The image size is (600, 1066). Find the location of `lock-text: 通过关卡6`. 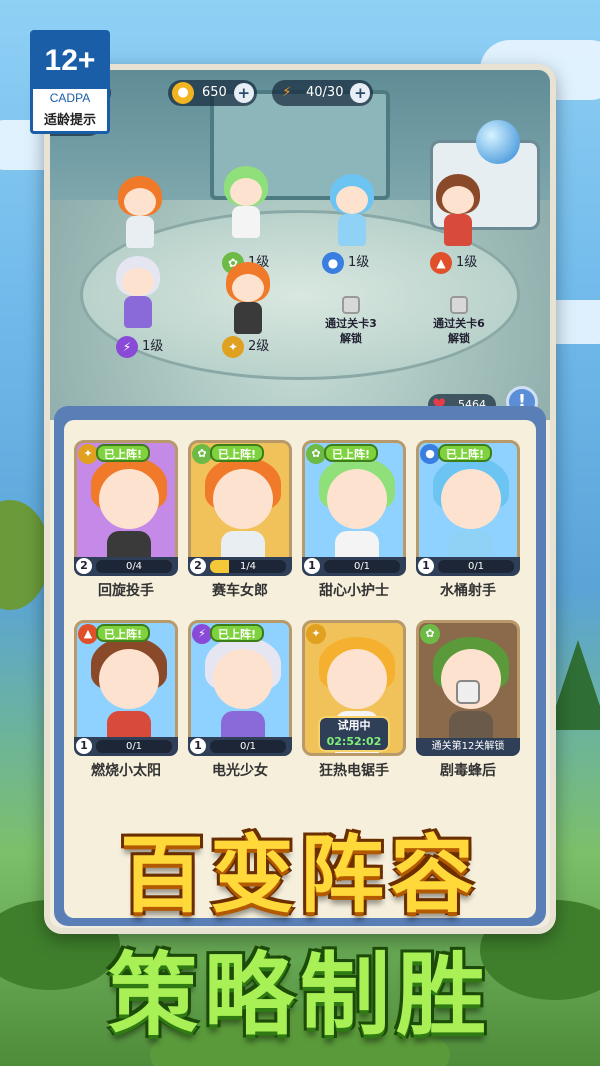

lock-text: 通过关卡6 is located at coordinates (459, 323).